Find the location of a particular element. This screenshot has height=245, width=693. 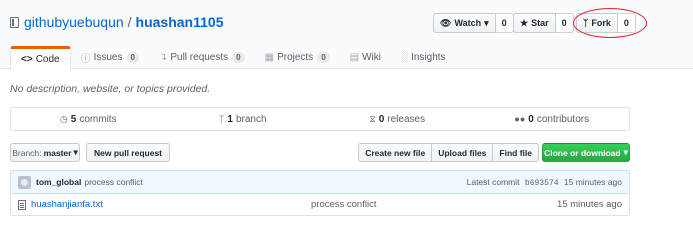

tab-wiki-label: Wiki is located at coordinates (371, 57).